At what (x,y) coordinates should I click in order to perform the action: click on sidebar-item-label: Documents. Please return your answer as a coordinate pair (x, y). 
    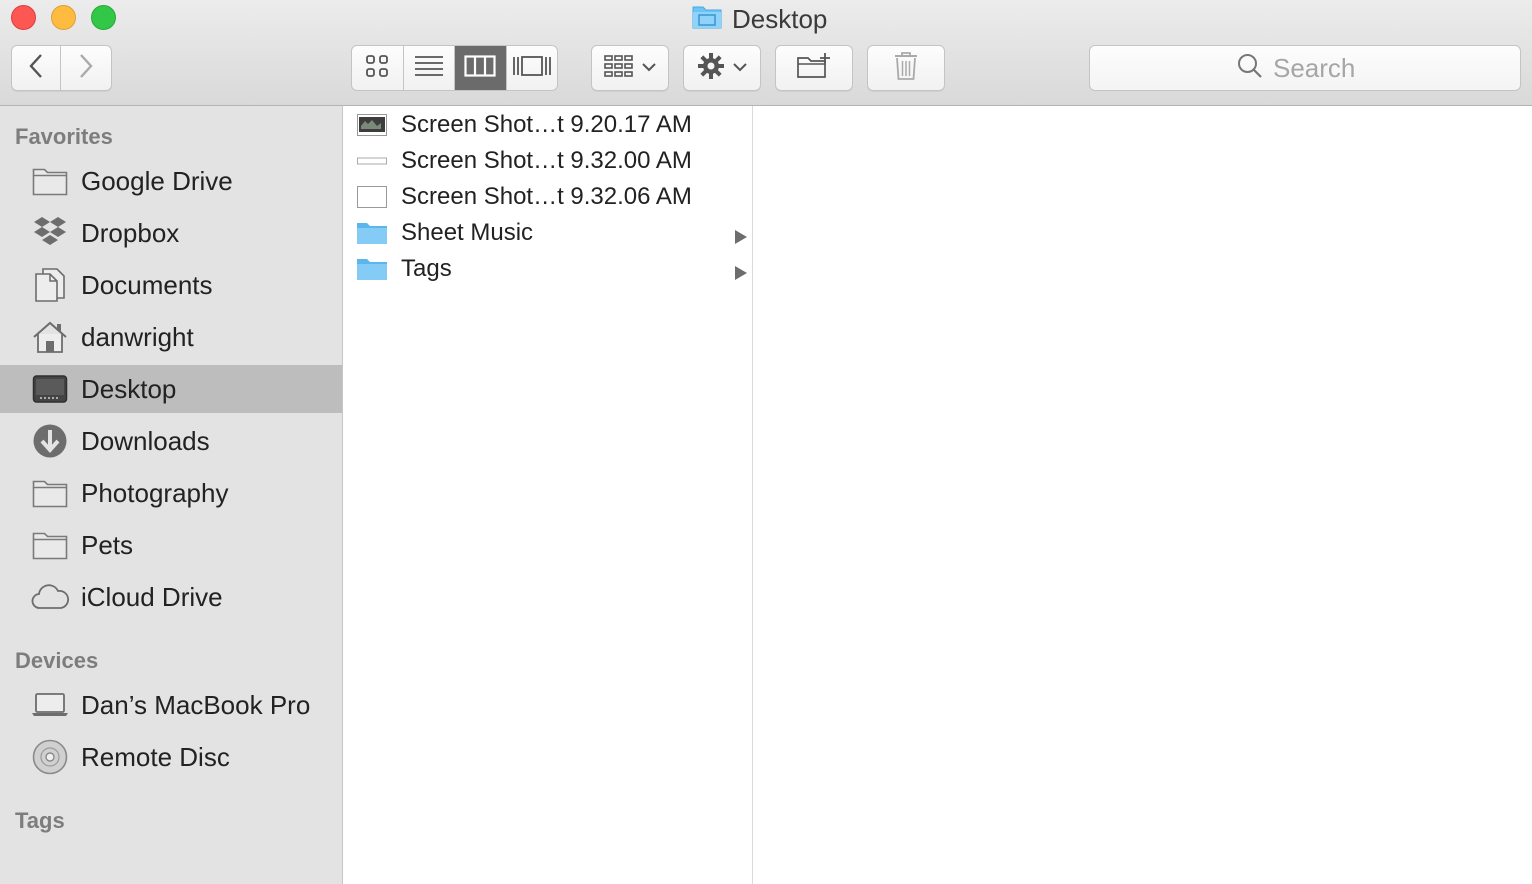
    Looking at the image, I should click on (147, 284).